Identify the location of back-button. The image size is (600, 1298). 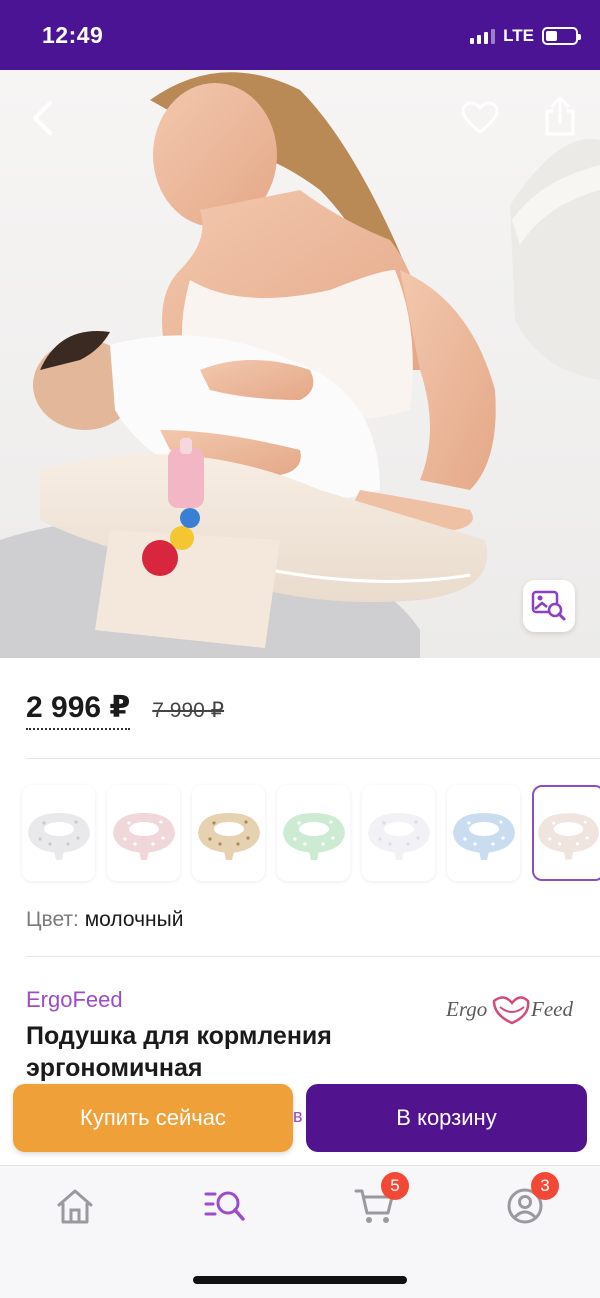
(42, 118).